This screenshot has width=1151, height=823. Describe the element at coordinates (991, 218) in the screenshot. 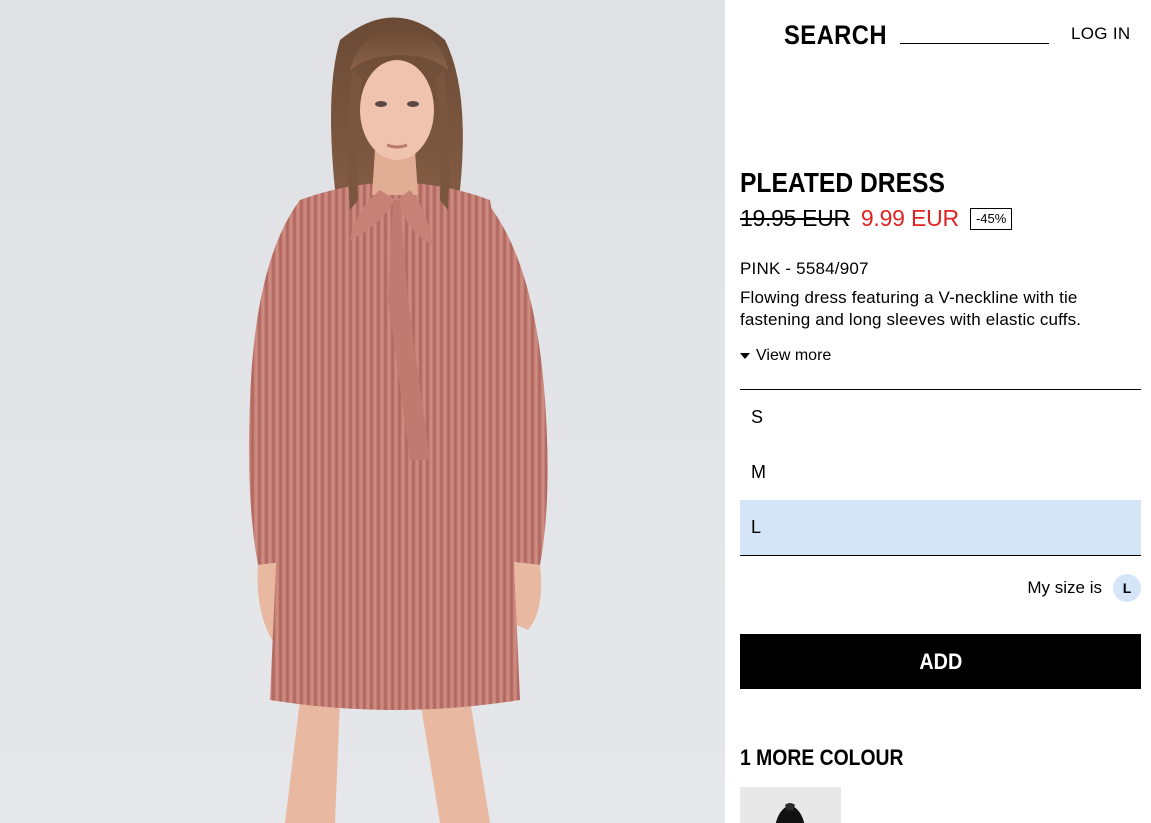

I see `discount-badge: -45%` at that location.